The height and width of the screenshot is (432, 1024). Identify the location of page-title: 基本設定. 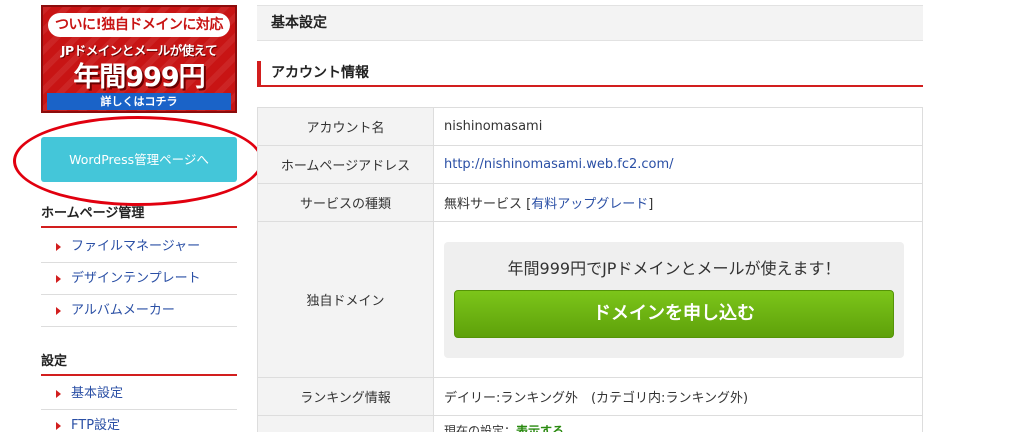
(299, 23).